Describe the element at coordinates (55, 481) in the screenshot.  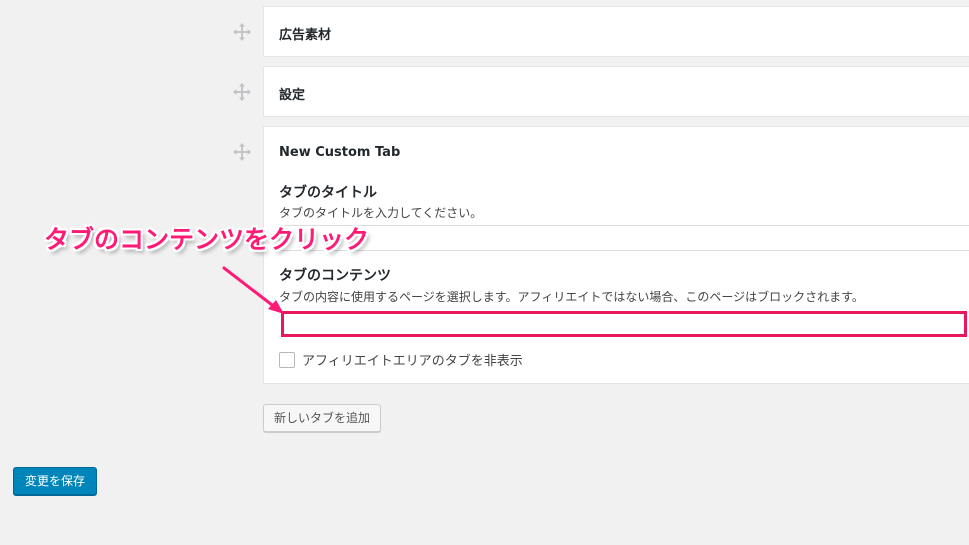
I see `save-changes-button: 変更を保存` at that location.